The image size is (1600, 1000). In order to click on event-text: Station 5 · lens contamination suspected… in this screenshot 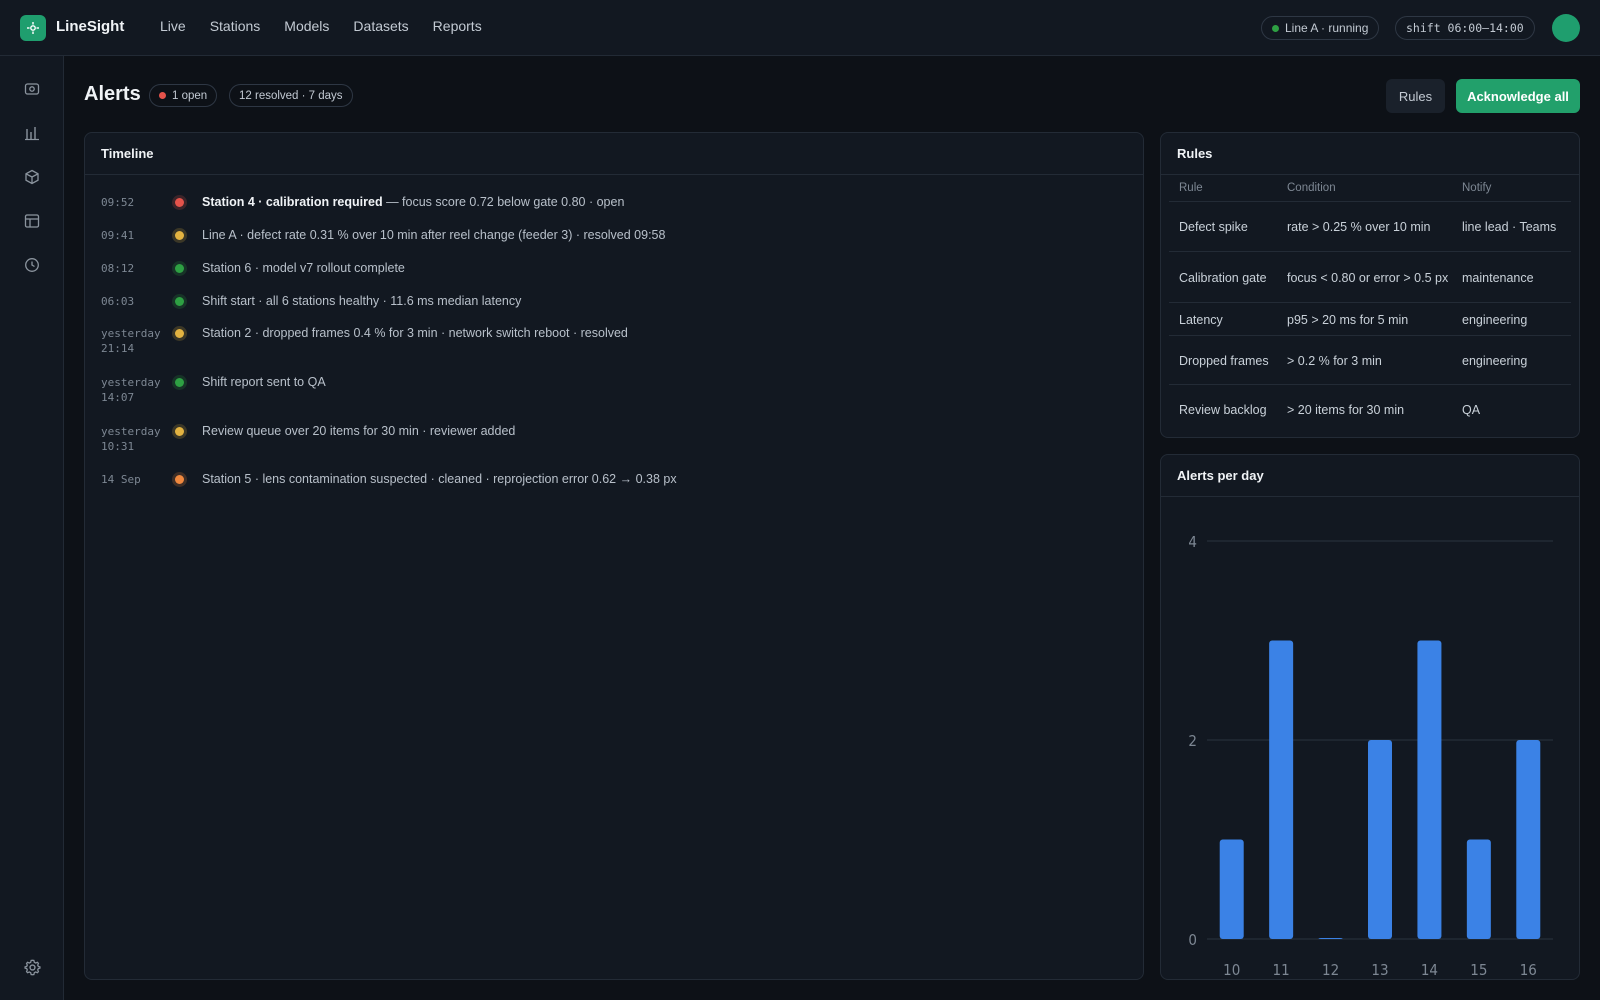, I will do `click(439, 479)`.